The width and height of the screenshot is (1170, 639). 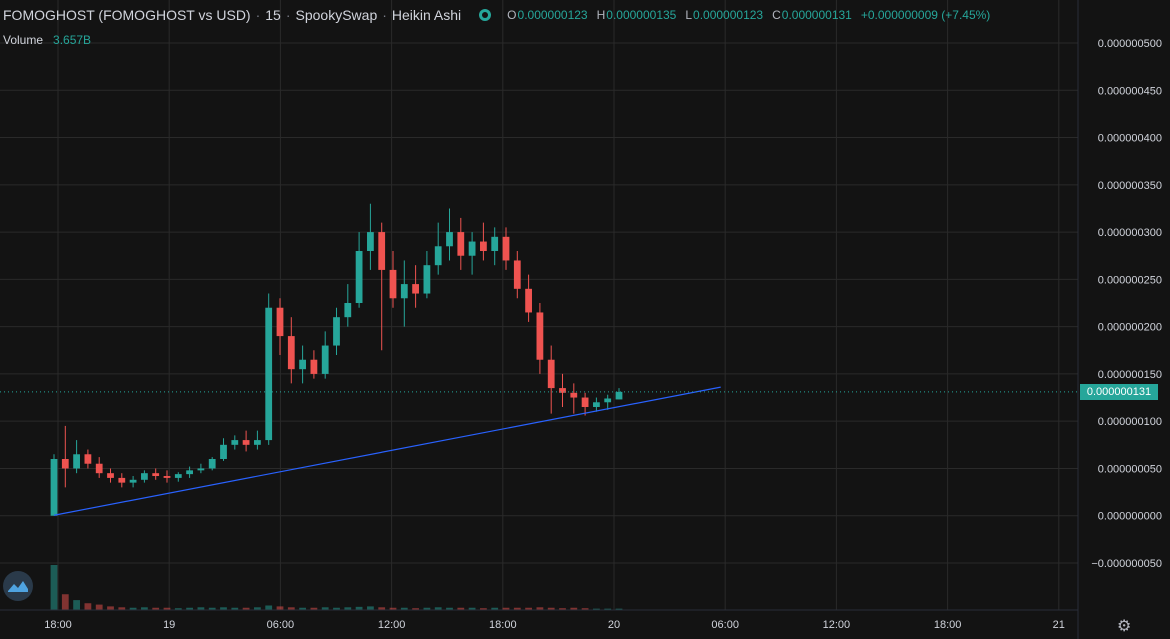 I want to click on volume-legend: Volume 3.657B, so click(x=47, y=40).